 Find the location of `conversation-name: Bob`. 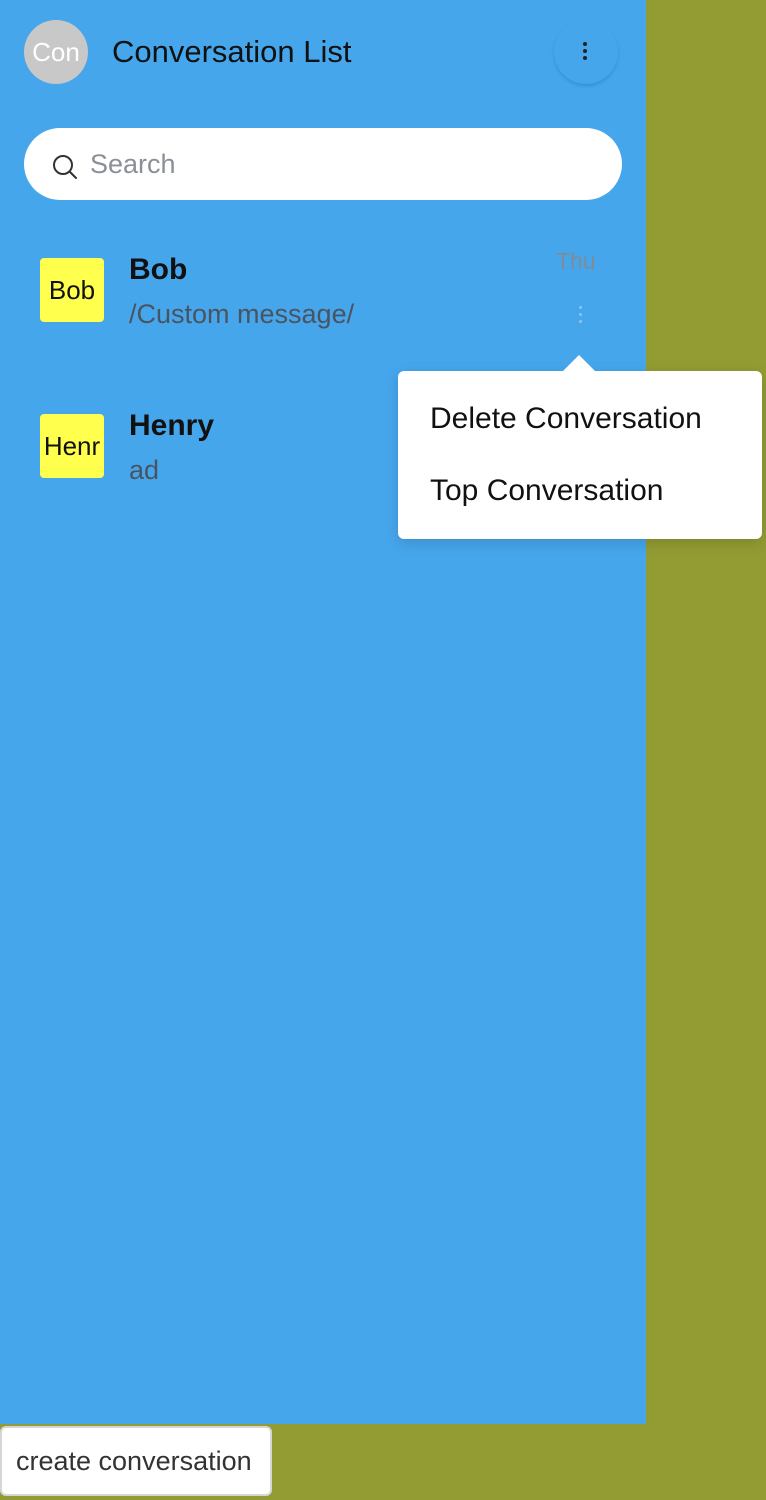

conversation-name: Bob is located at coordinates (158, 269).